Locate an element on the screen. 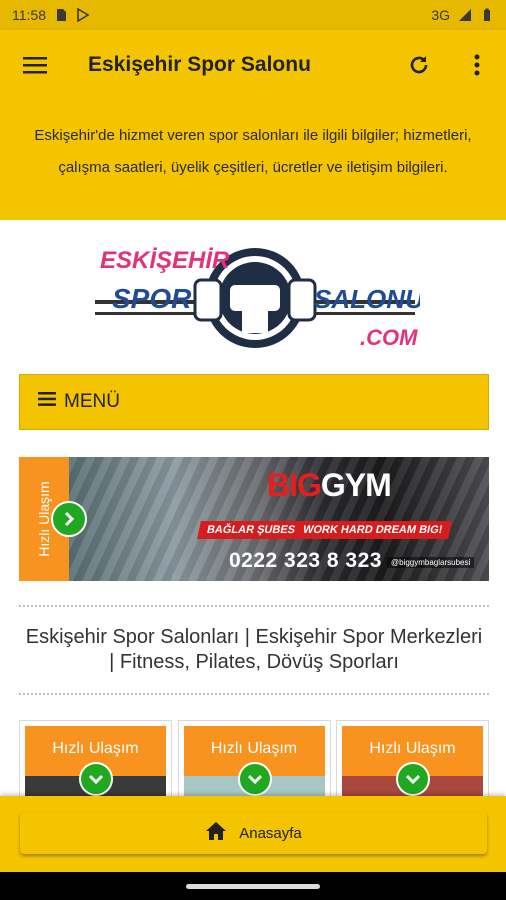  battery-icon is located at coordinates (487, 15).